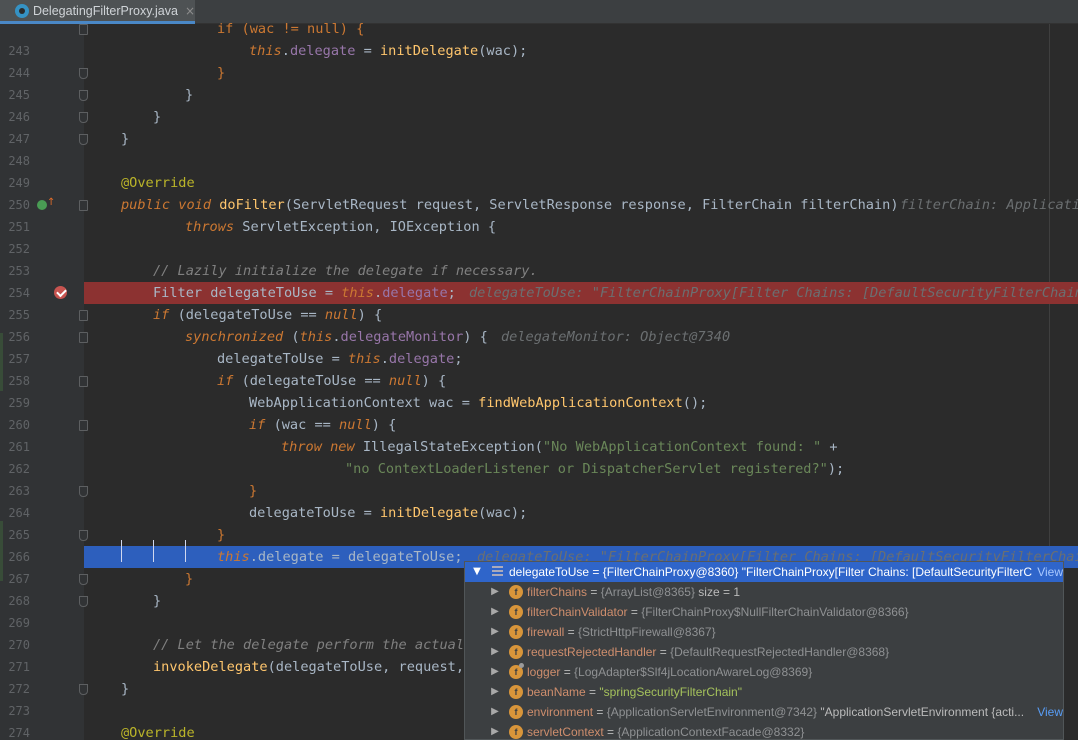  I want to click on line-number: 262, so click(19, 469).